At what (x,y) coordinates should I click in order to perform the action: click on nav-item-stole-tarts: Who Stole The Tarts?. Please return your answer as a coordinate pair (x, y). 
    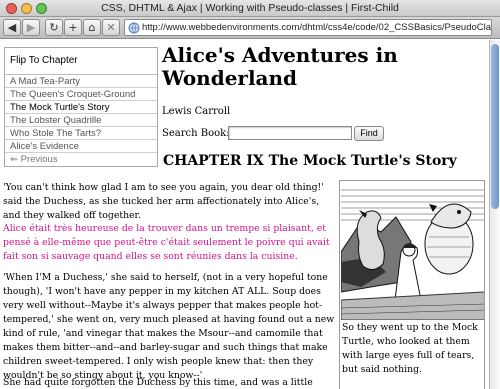
    Looking at the image, I should click on (81, 133).